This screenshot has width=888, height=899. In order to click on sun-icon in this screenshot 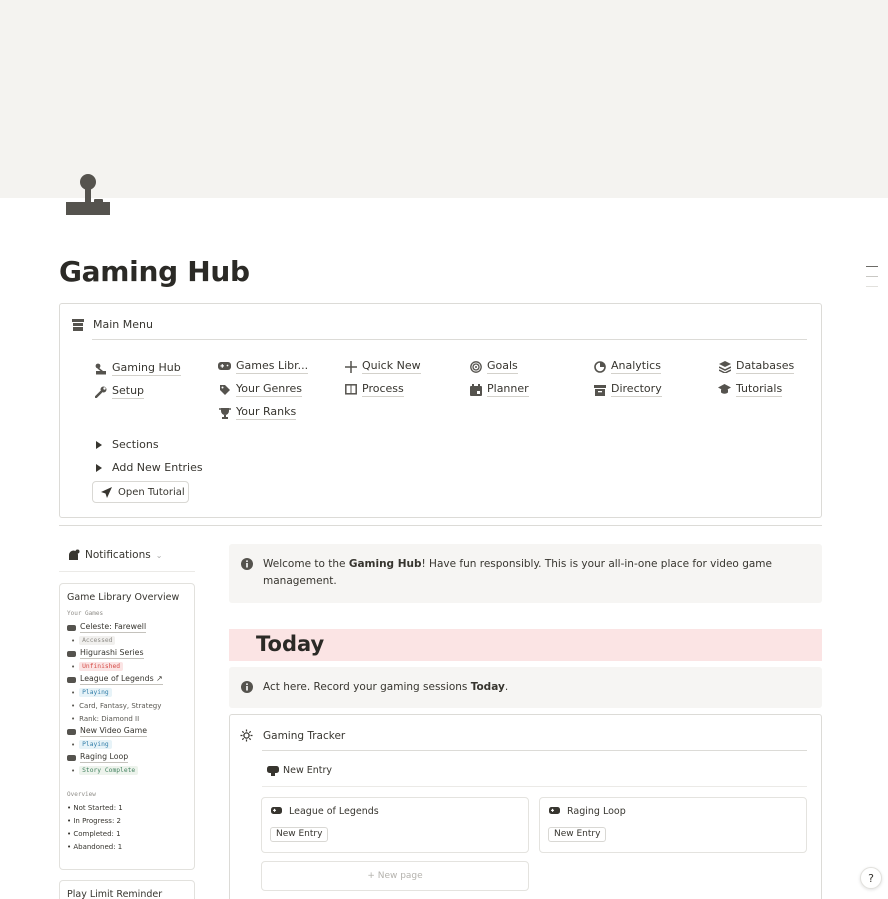, I will do `click(246, 735)`.